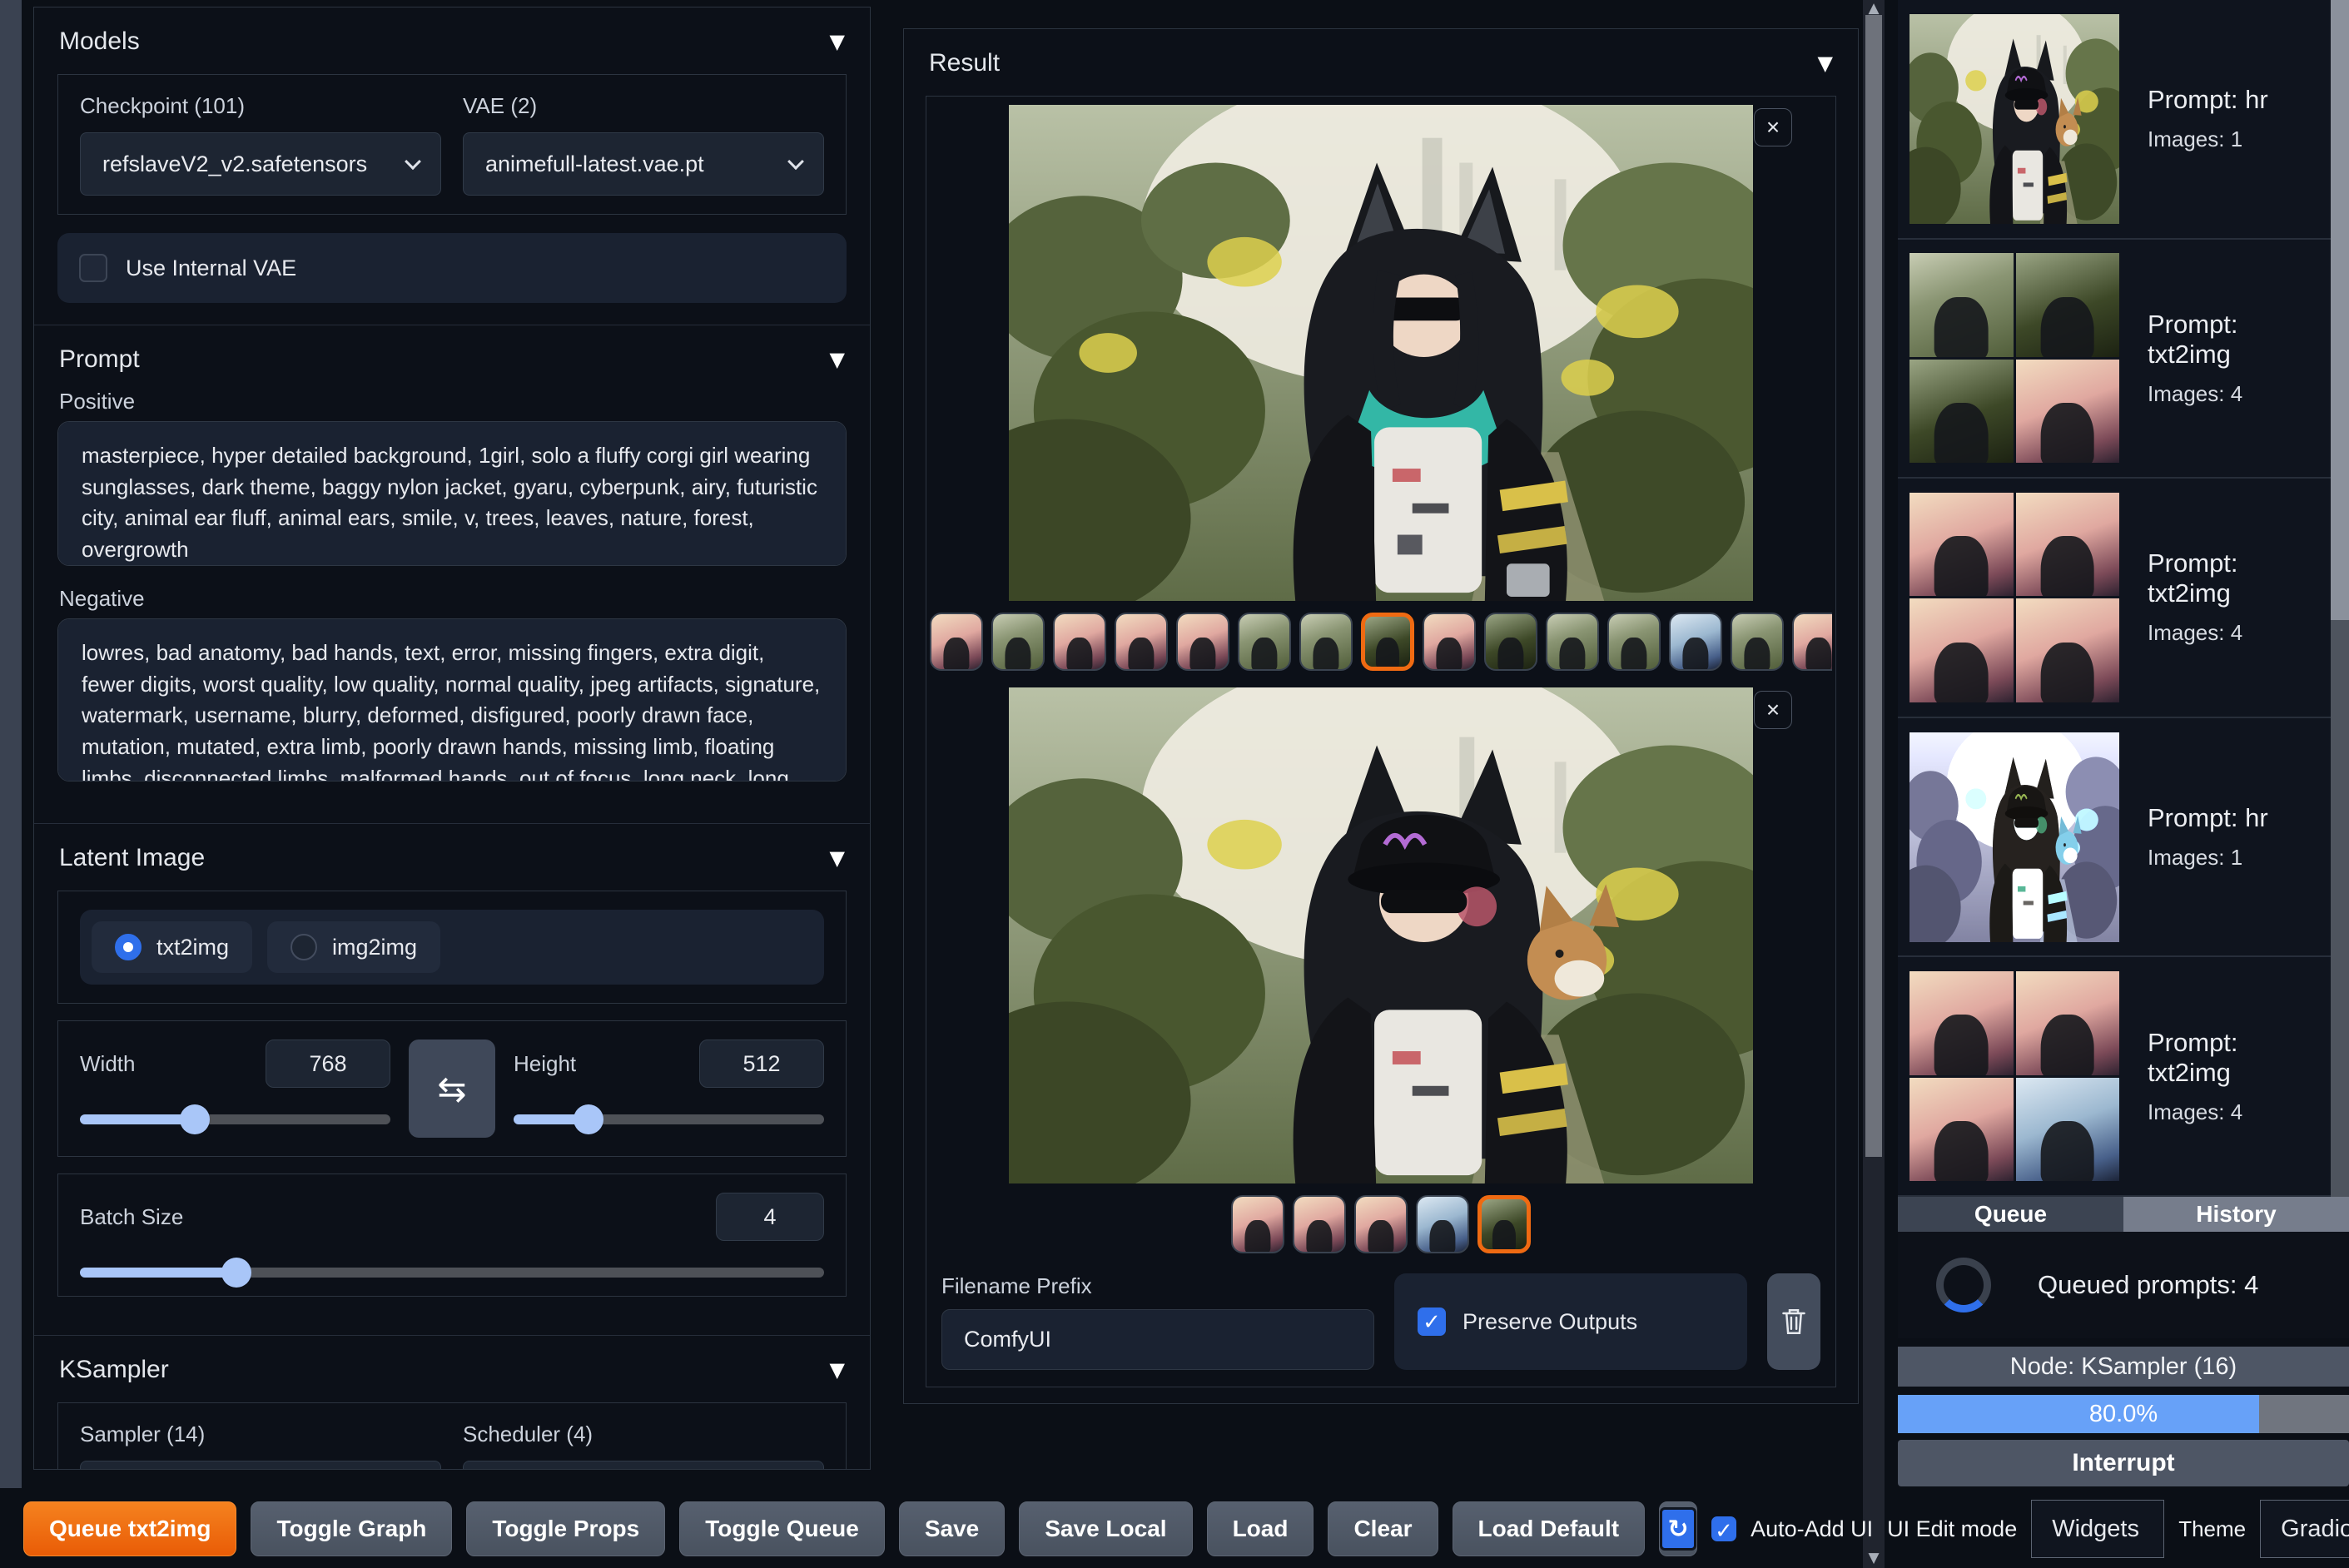 The image size is (2349, 1568). I want to click on auto-add-ui-label: Auto-Add UI, so click(1812, 1528).